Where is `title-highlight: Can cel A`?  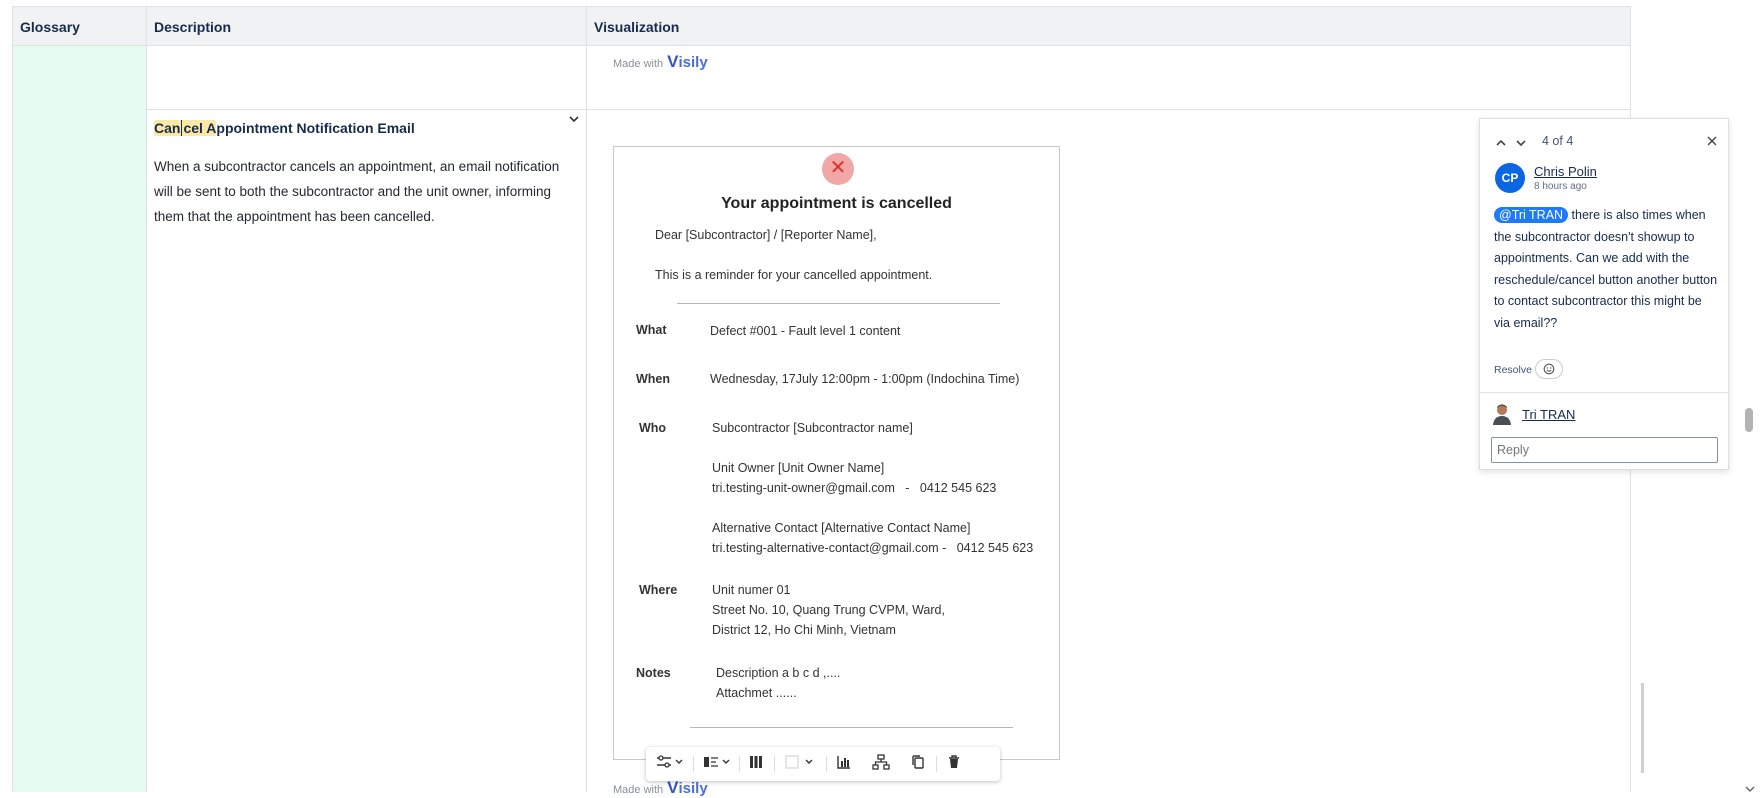
title-highlight: Can cel A is located at coordinates (185, 128).